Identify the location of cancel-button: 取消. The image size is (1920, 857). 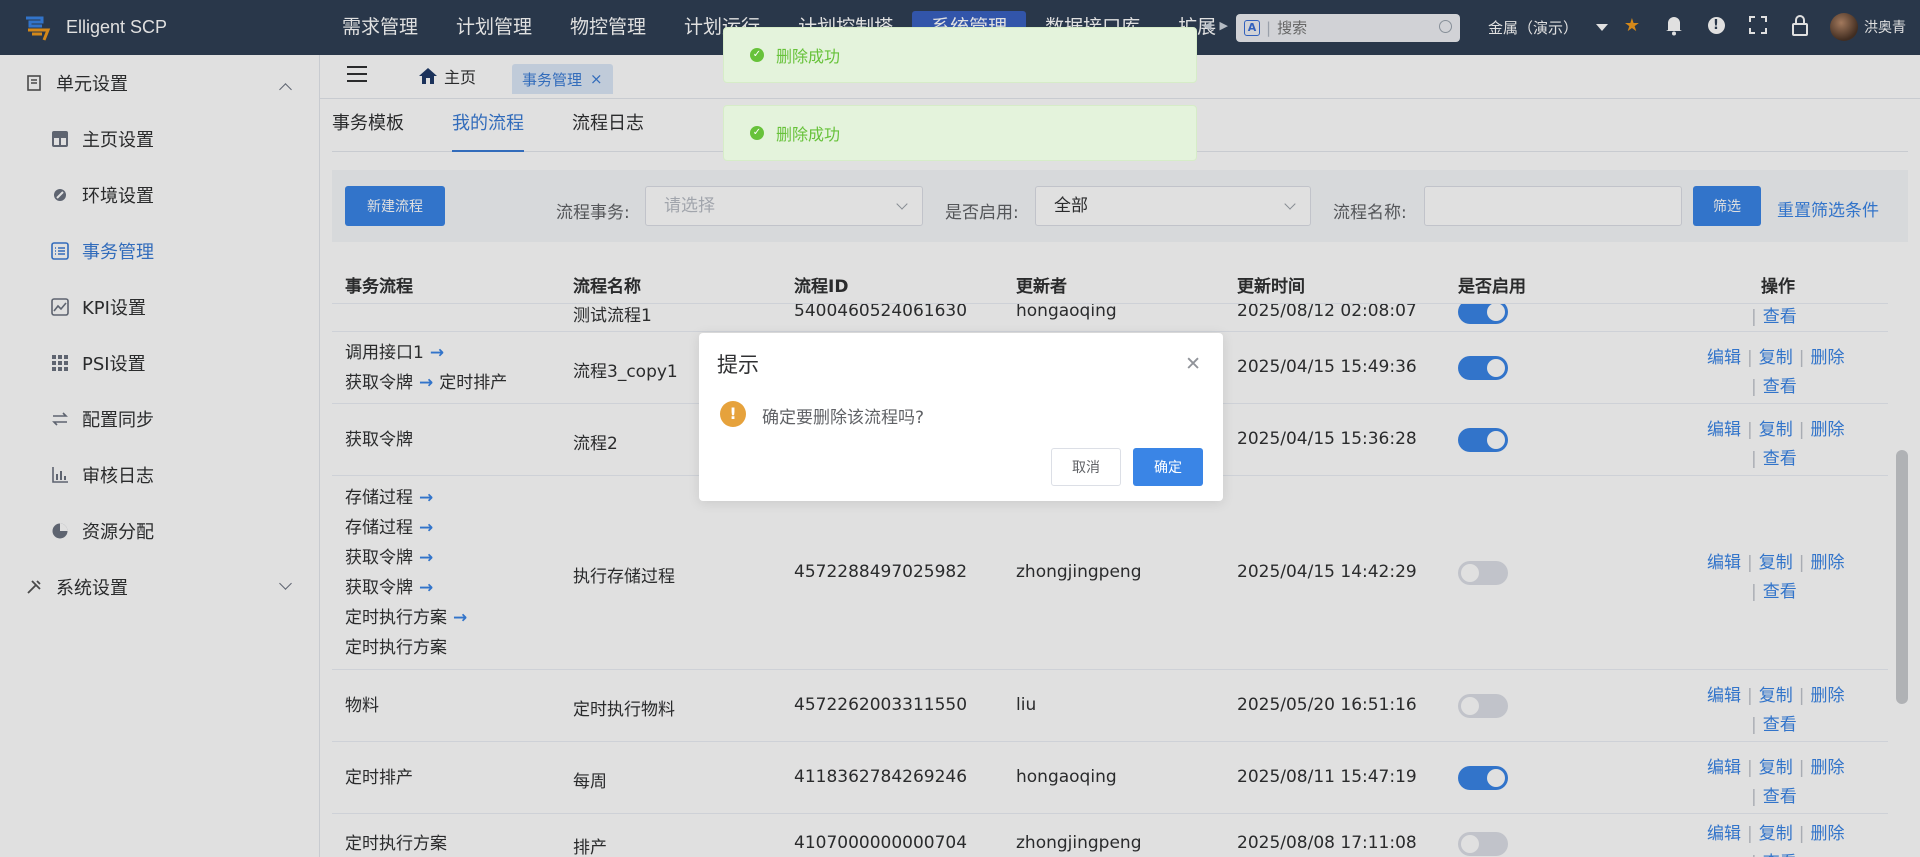
(1086, 467).